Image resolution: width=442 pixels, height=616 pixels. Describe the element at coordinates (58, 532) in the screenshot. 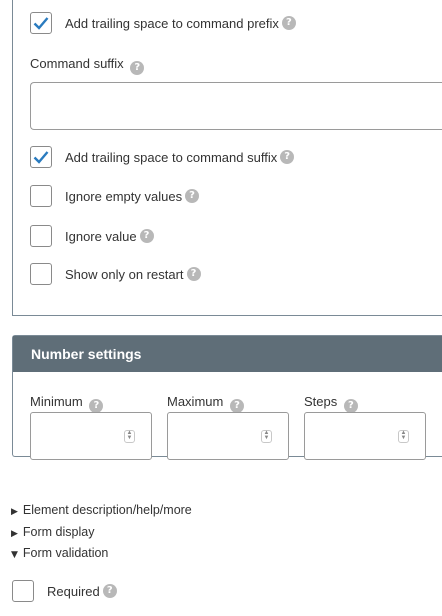

I see `section-label: Form display` at that location.